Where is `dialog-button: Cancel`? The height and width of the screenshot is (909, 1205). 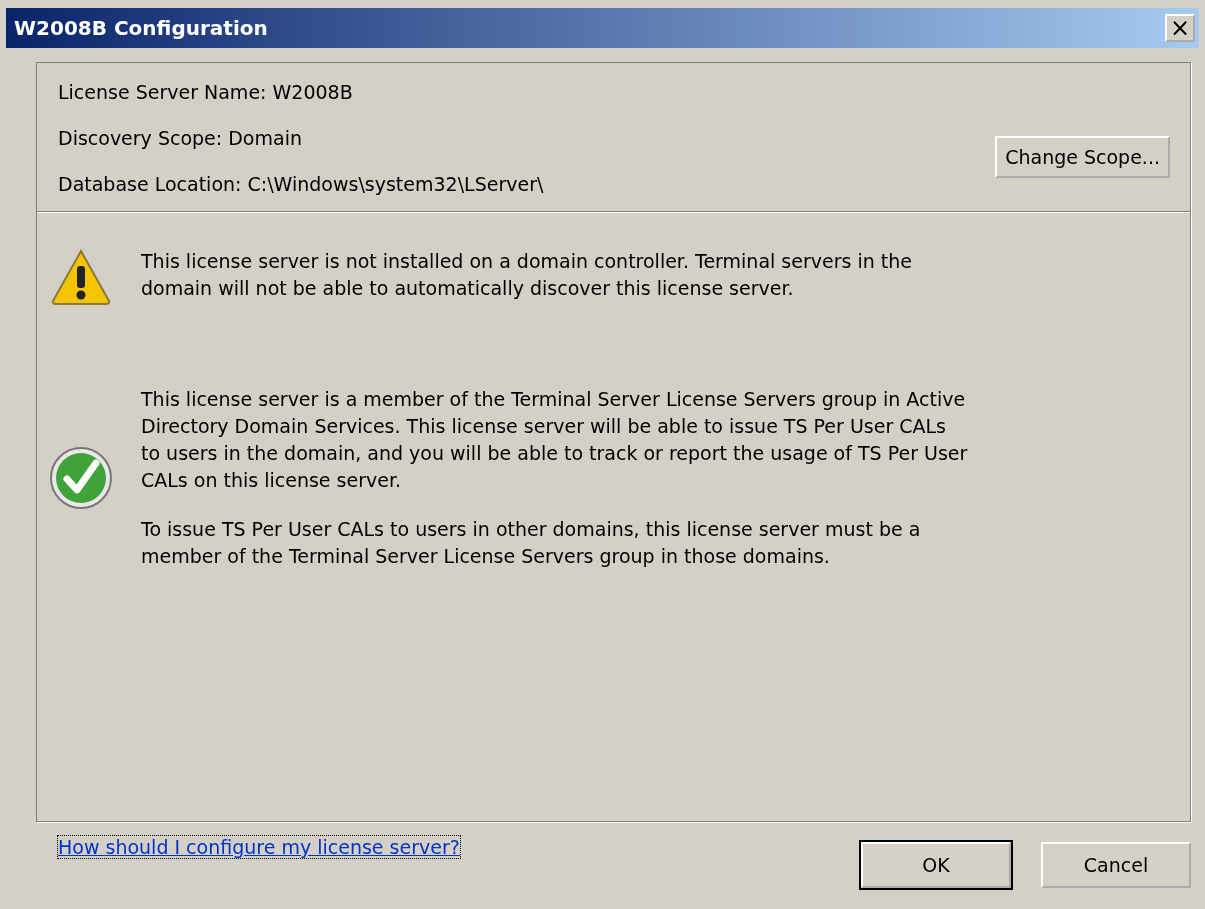
dialog-button: Cancel is located at coordinates (1116, 865).